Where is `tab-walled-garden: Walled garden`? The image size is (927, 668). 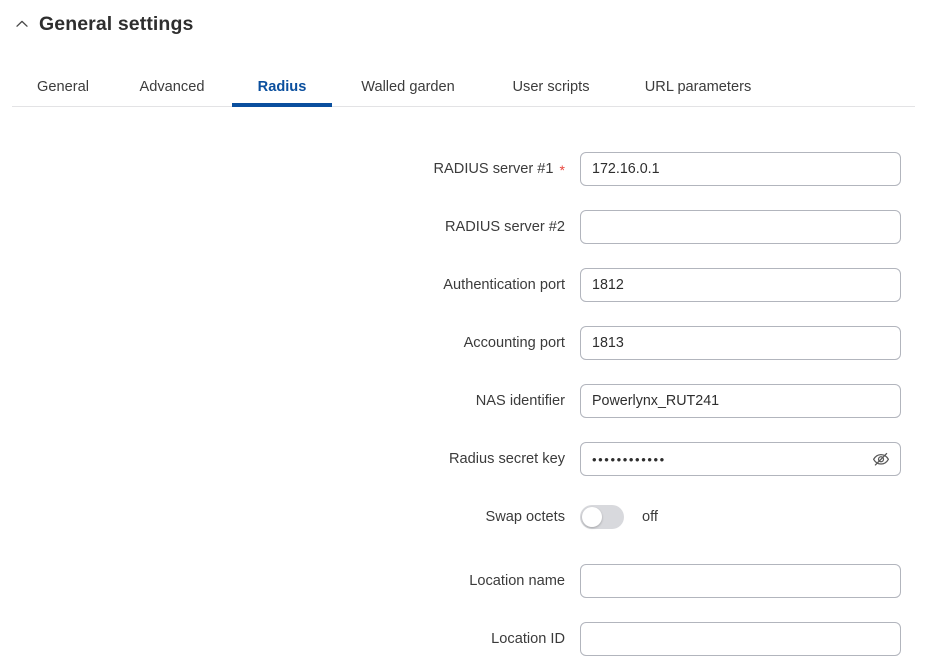
tab-walled-garden: Walled garden is located at coordinates (408, 82).